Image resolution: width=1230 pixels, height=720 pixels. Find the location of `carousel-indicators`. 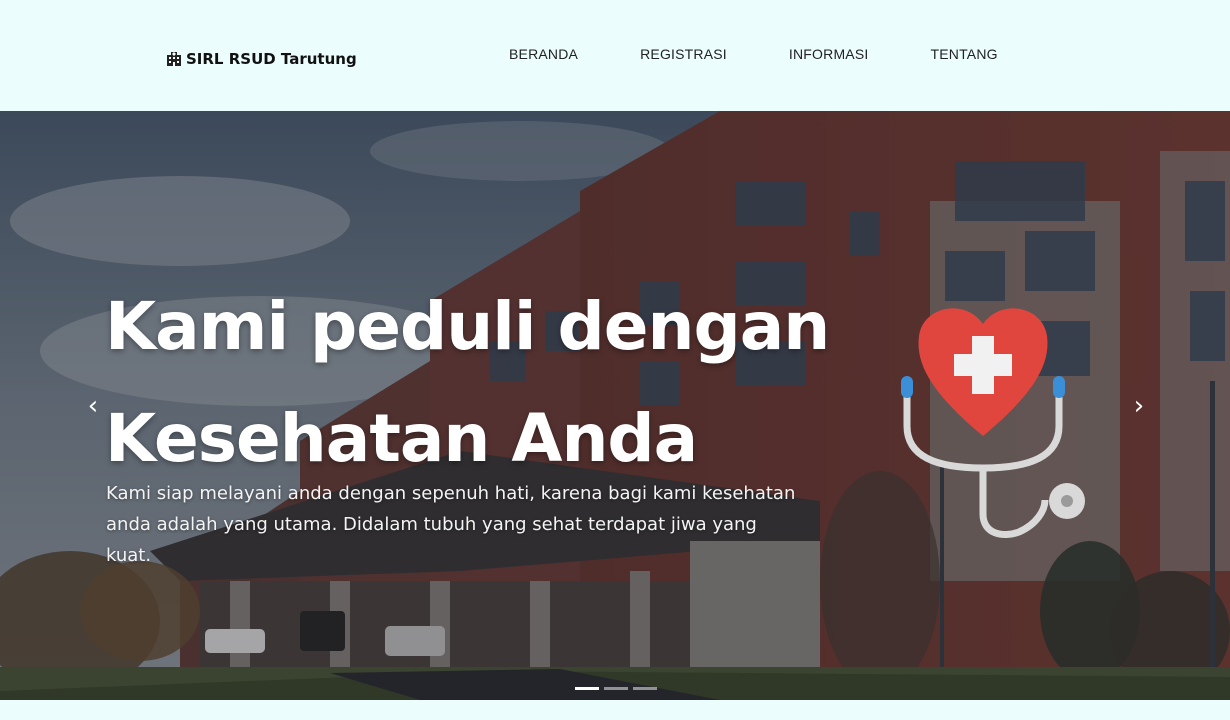

carousel-indicators is located at coordinates (616, 688).